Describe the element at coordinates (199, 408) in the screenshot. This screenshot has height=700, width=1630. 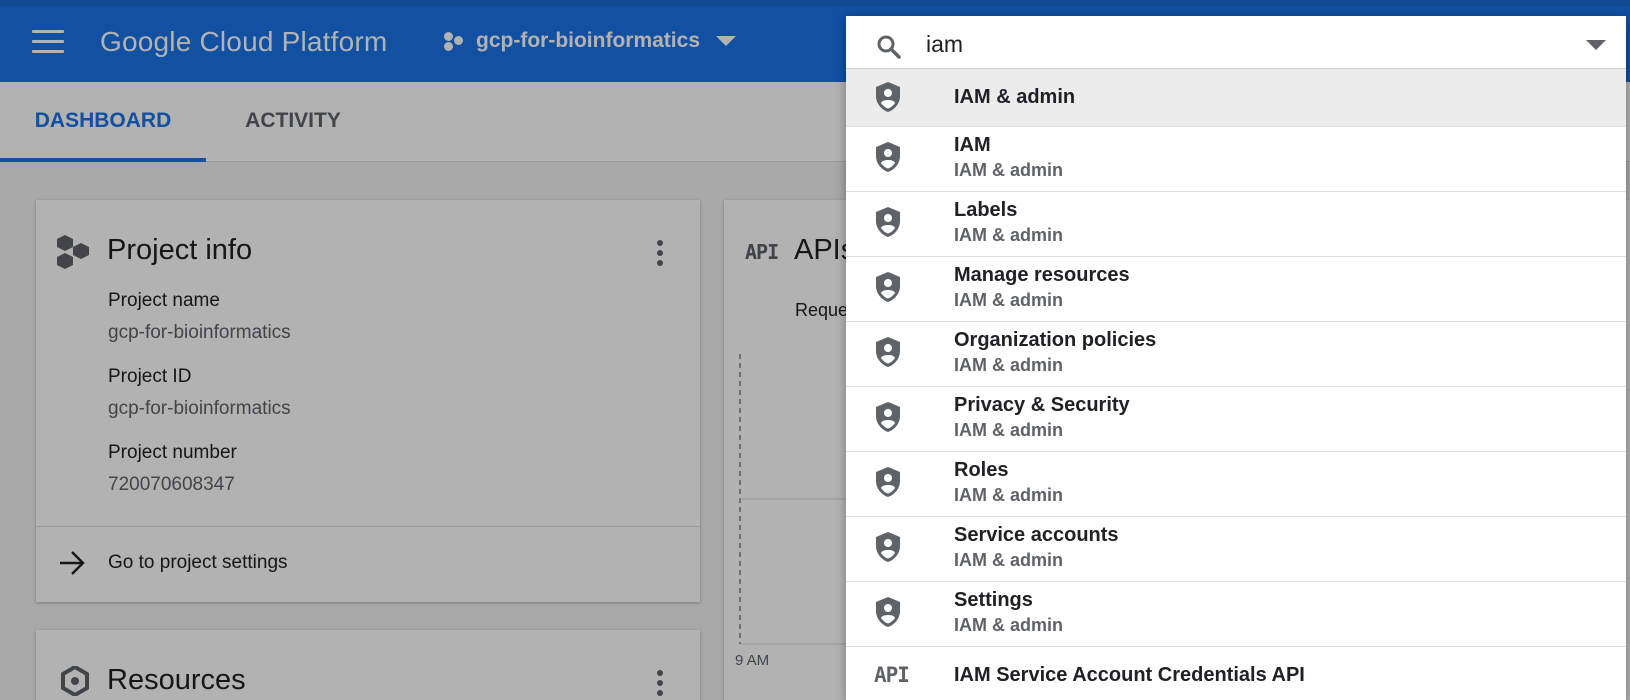
I see `project-id-value: gcp-for-bioinformatics` at that location.